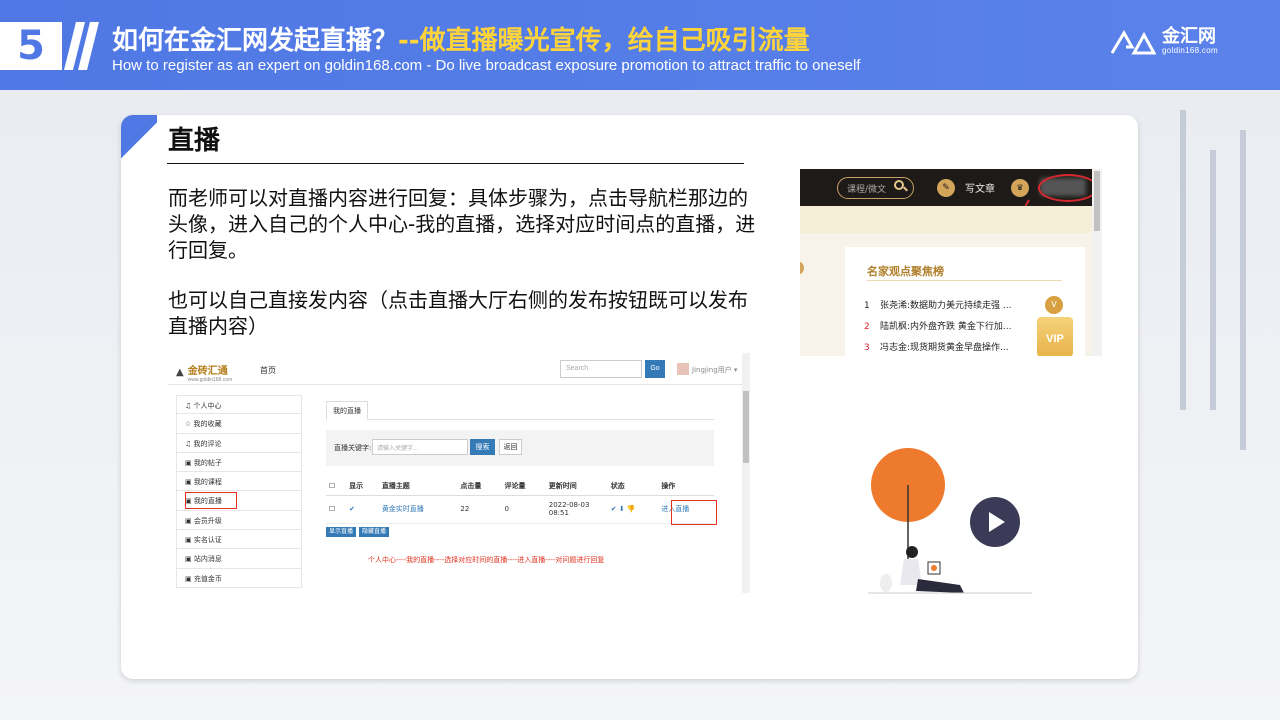 Image resolution: width=1280 pixels, height=720 pixels. What do you see at coordinates (239, 405) in the screenshot?
I see `sidebar-item: ♫ 个人中心` at bounding box center [239, 405].